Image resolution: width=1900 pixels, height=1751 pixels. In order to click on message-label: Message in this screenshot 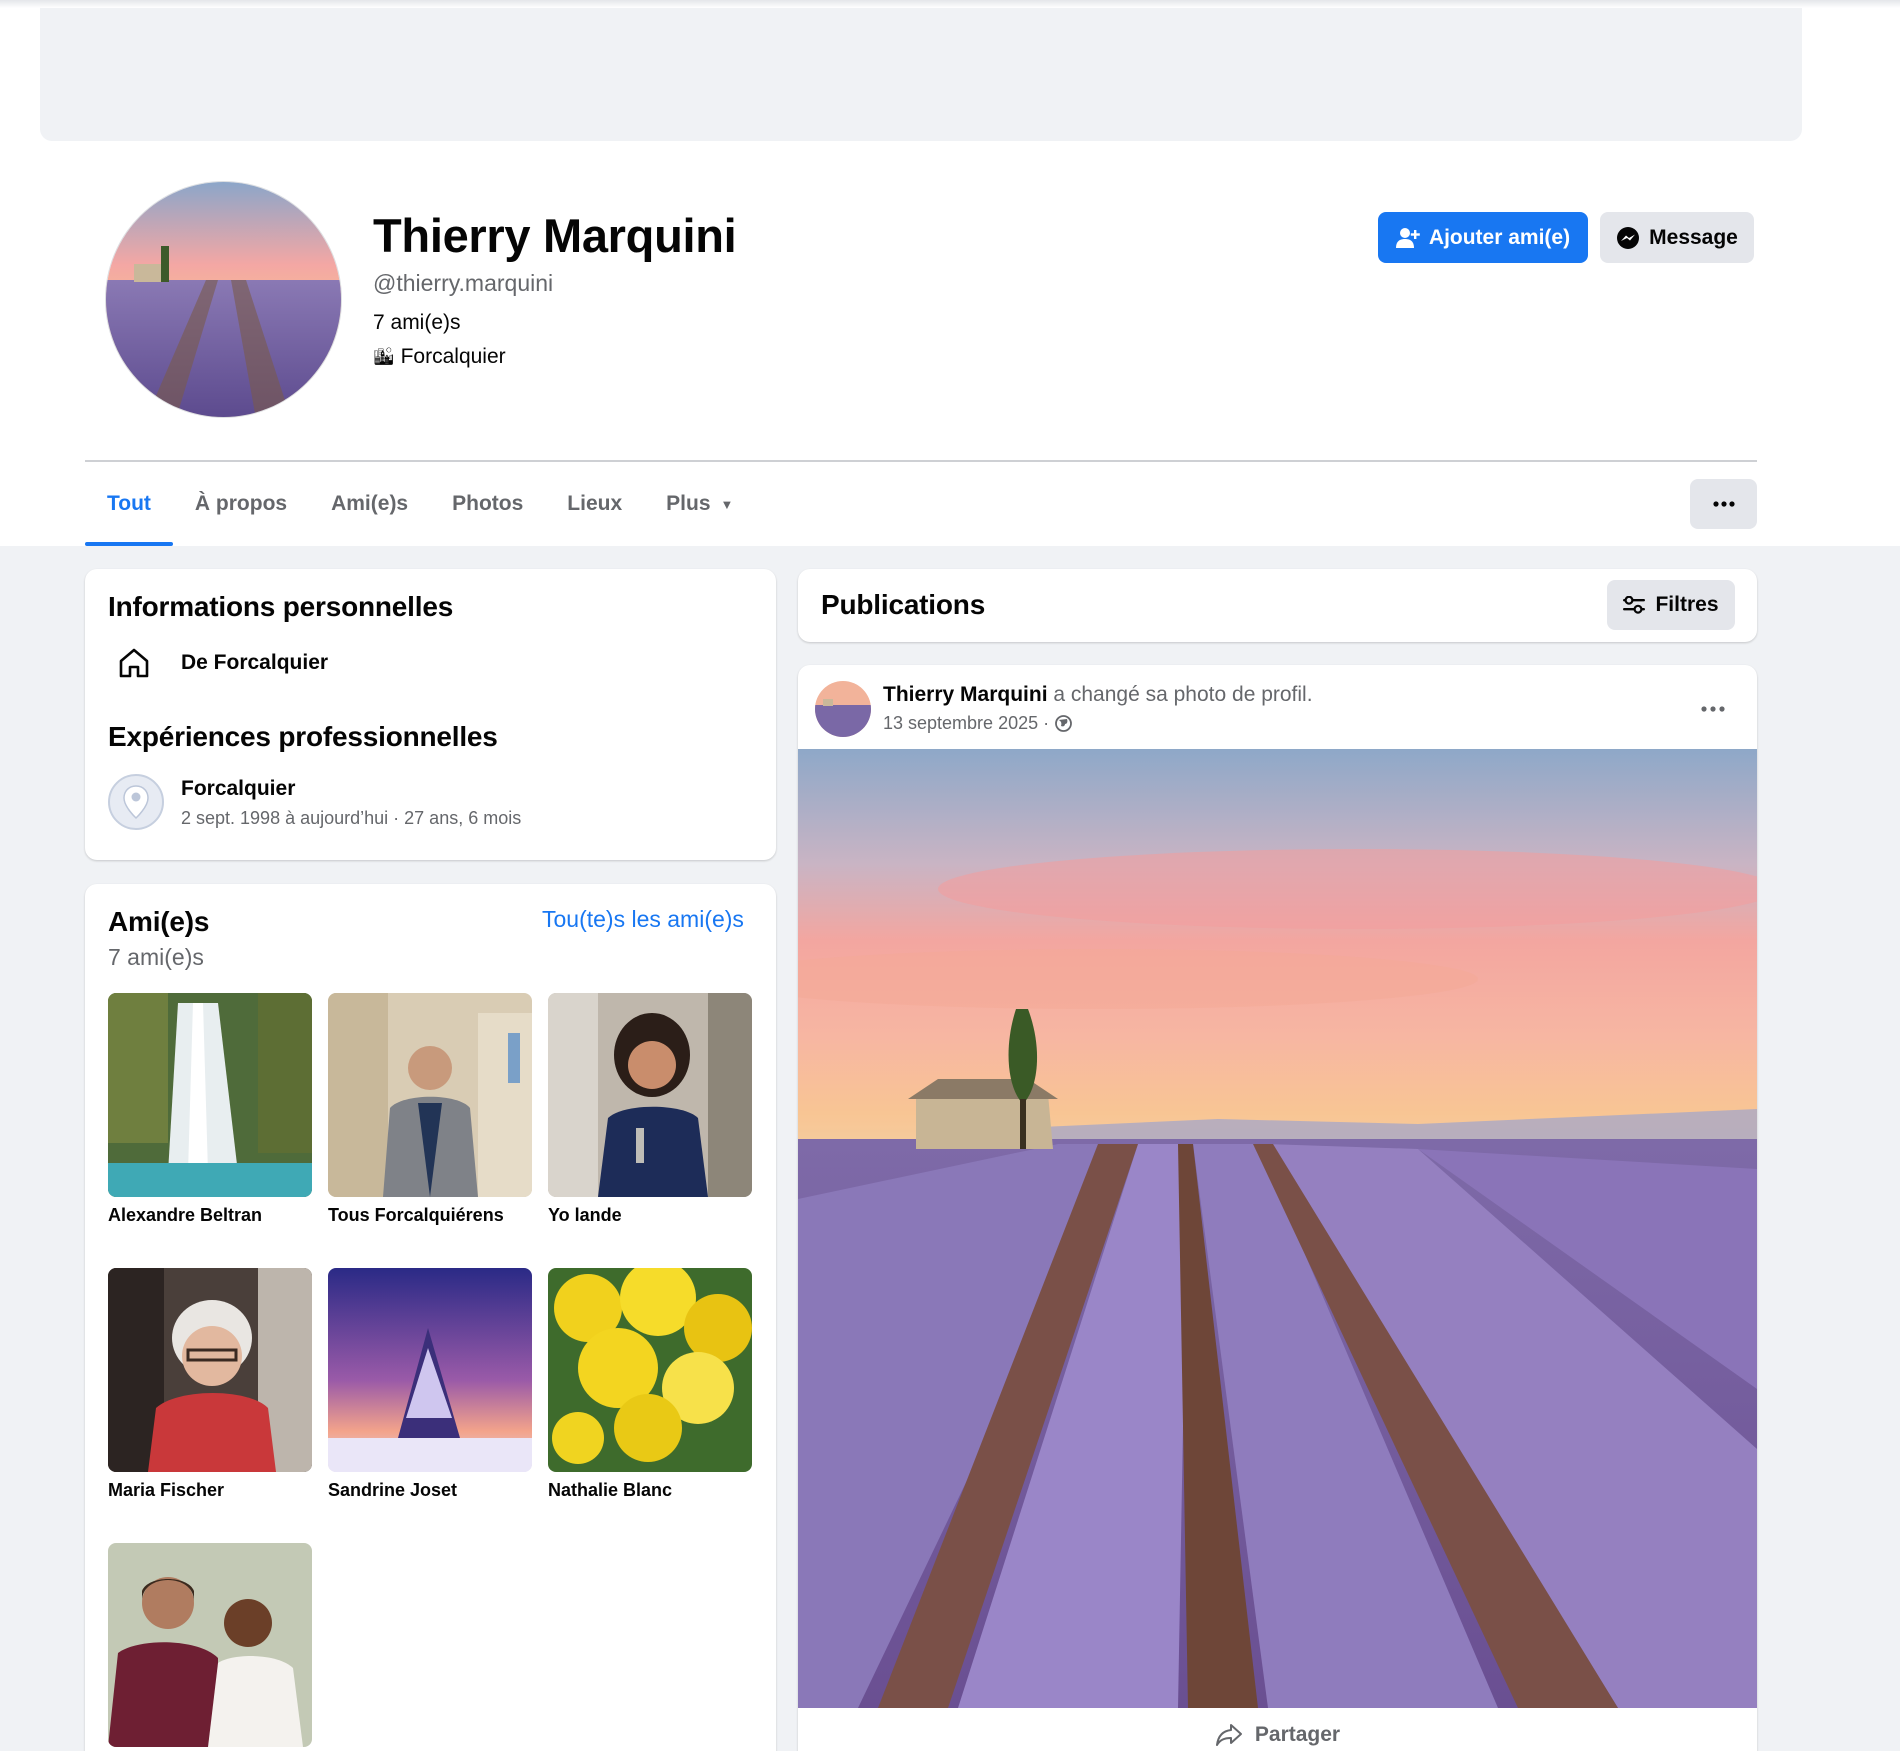, I will do `click(1693, 237)`.